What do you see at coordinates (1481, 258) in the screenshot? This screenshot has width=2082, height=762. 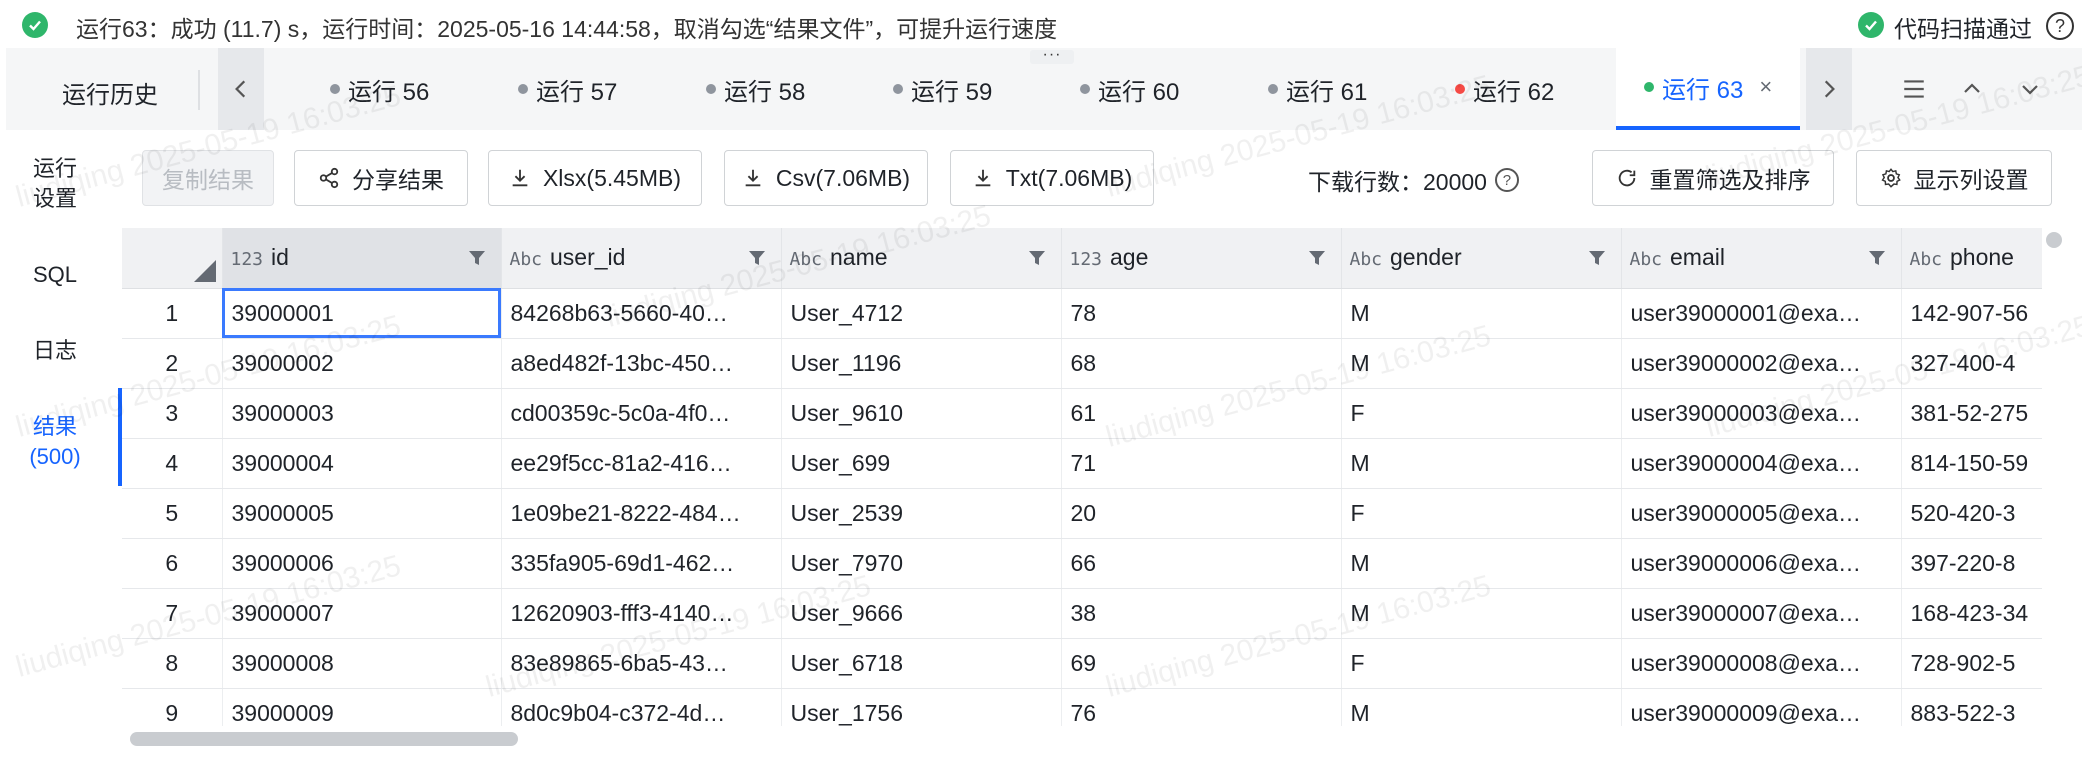 I see `column-header-gender: Abc gender` at bounding box center [1481, 258].